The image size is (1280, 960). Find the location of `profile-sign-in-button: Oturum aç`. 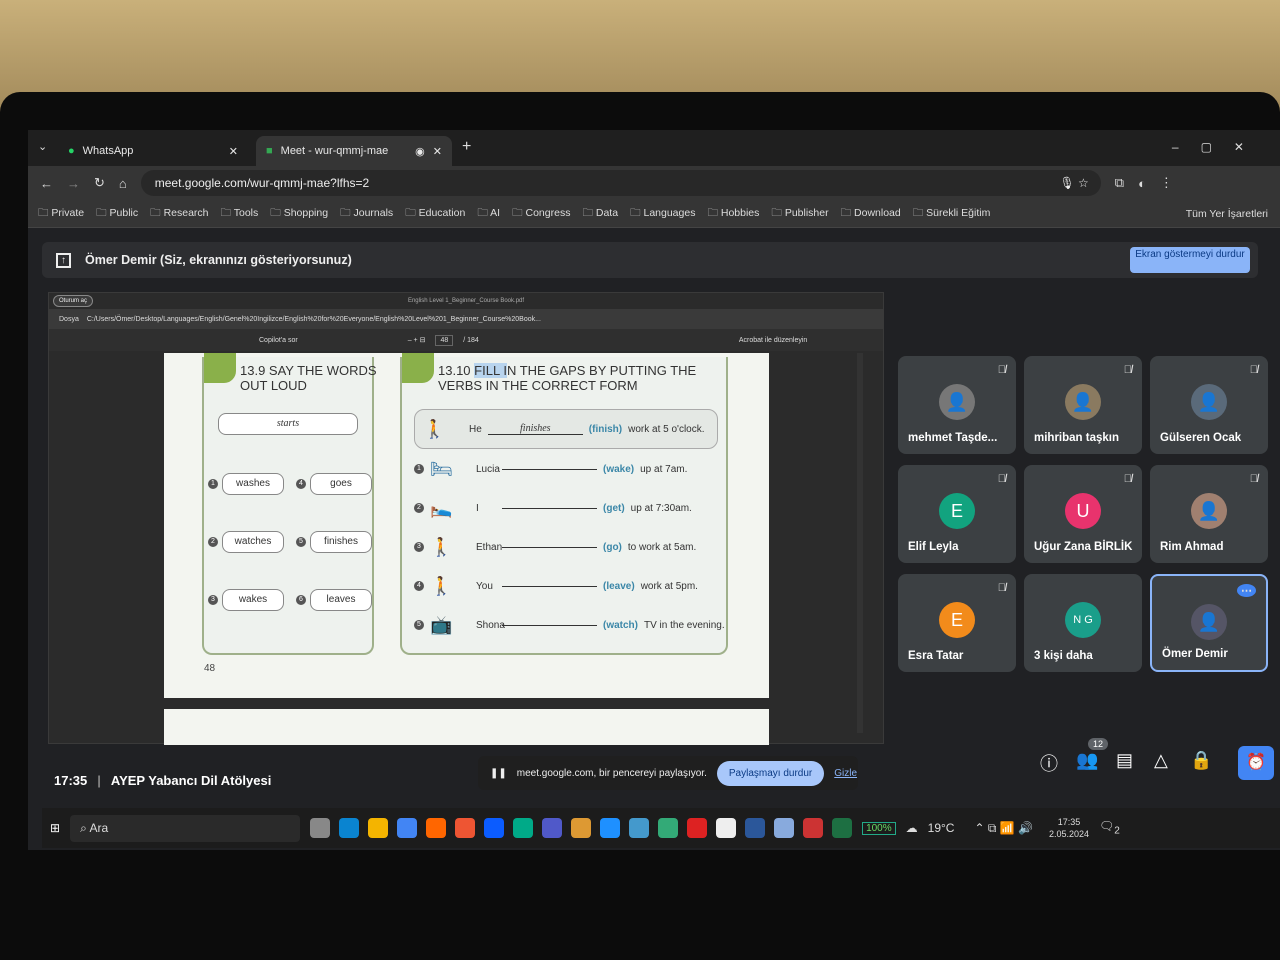

profile-sign-in-button: Oturum aç is located at coordinates (73, 301).